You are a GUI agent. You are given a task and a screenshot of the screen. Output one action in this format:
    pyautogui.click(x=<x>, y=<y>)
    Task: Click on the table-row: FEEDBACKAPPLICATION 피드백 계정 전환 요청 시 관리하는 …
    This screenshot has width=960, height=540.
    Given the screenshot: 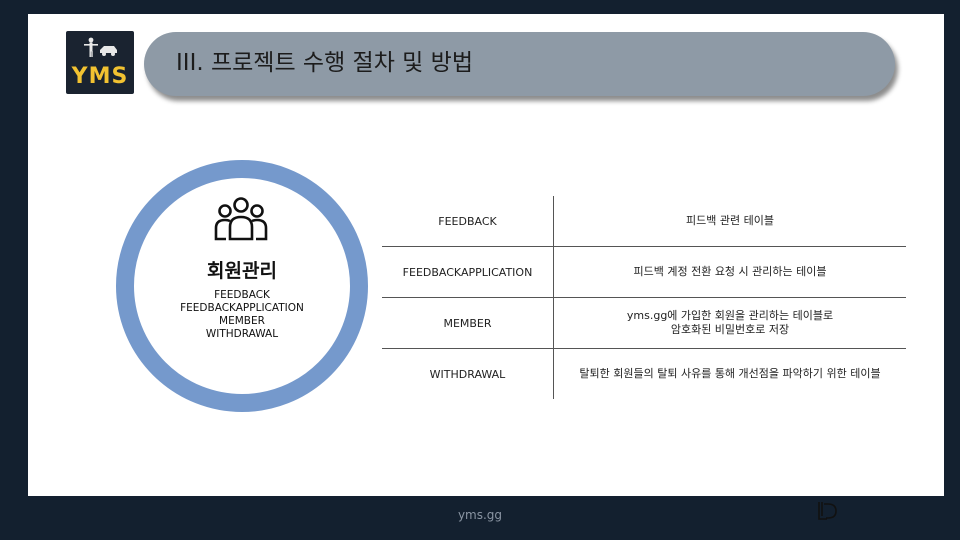 What is the action you would take?
    pyautogui.click(x=644, y=271)
    